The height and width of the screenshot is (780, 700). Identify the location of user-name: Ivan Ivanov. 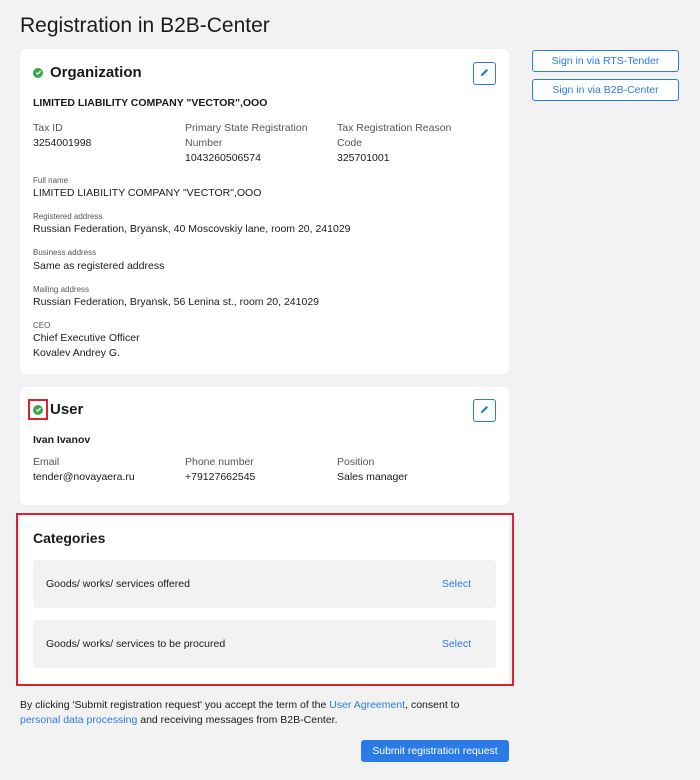
(62, 440).